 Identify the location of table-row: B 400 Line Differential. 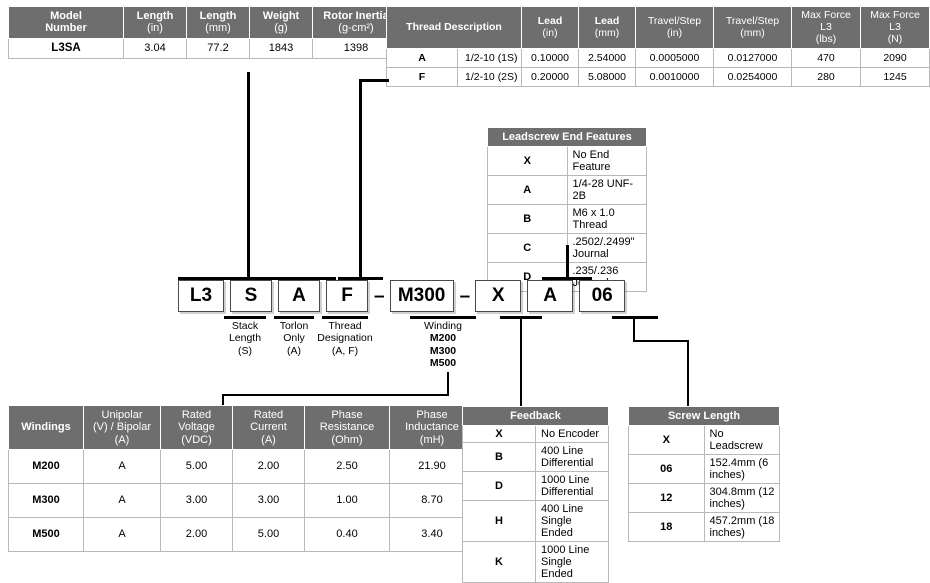
(535, 457).